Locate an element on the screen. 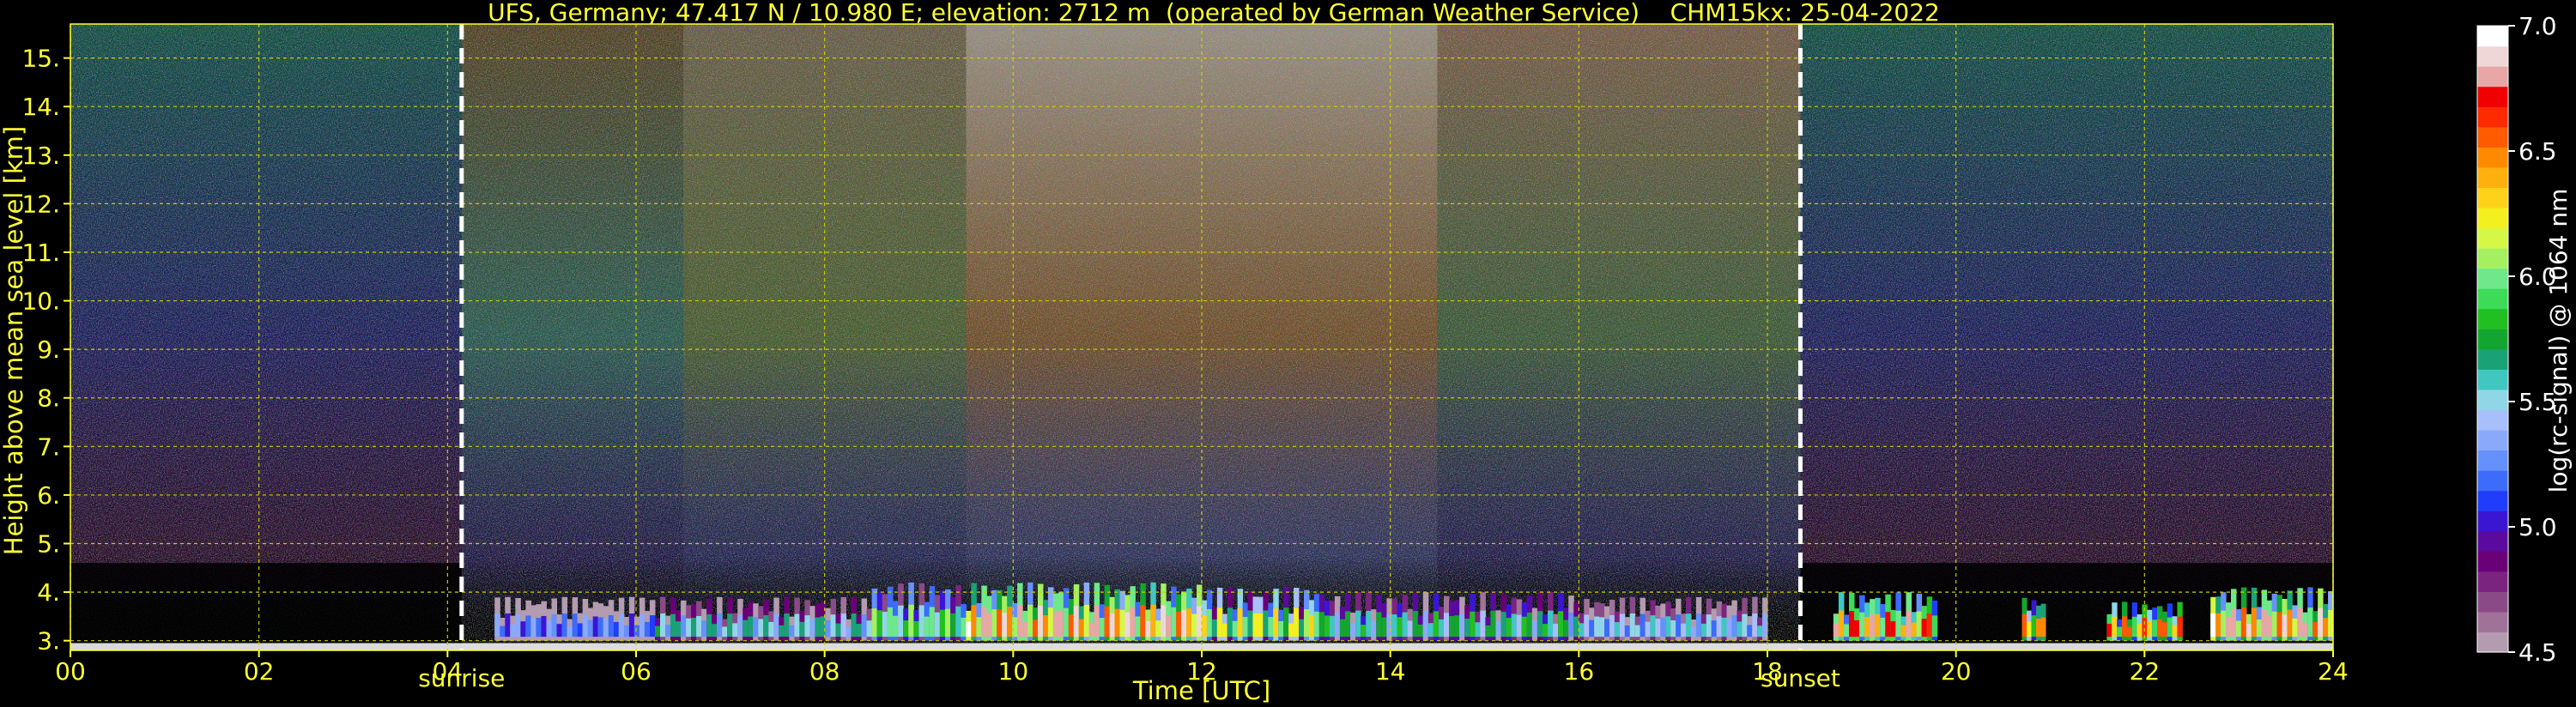  y-tick-label: 6. is located at coordinates (48, 495).